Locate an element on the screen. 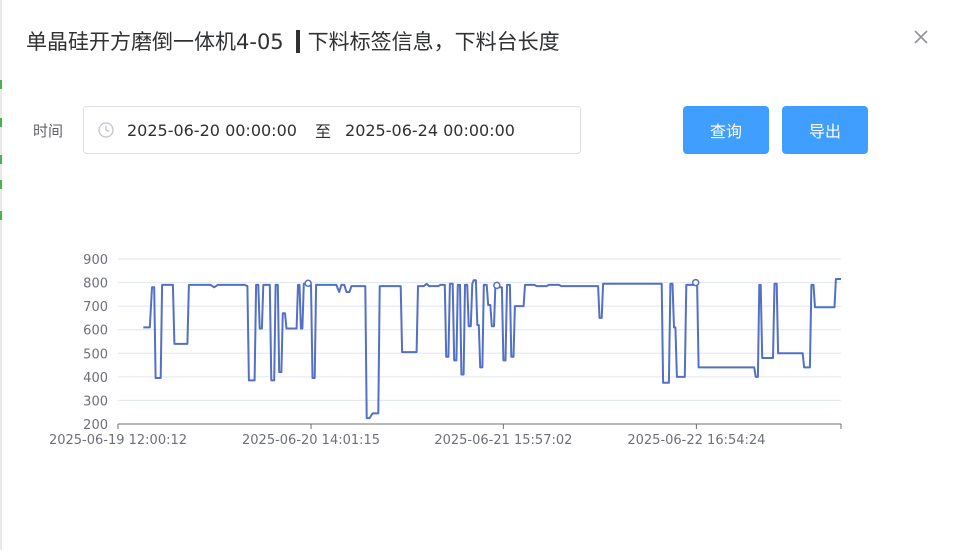  y-tick-label: 700 is located at coordinates (95, 307).